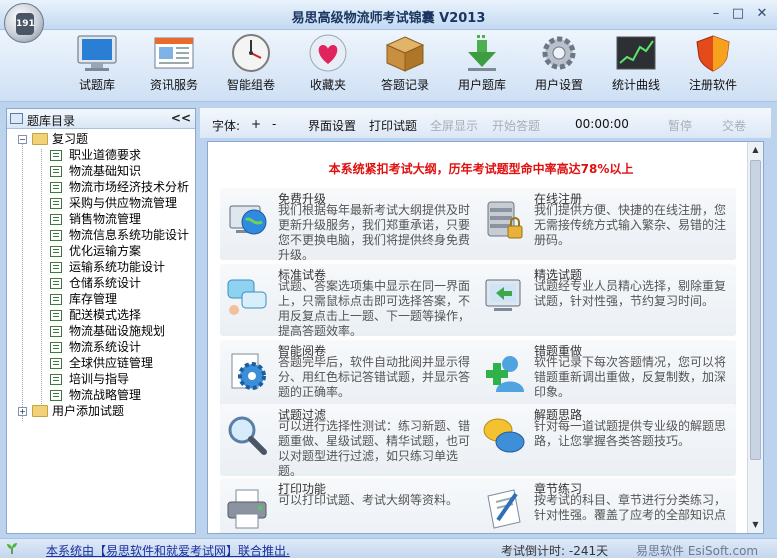 The image size is (777, 558). What do you see at coordinates (251, 53) in the screenshot?
I see `clock-icon` at bounding box center [251, 53].